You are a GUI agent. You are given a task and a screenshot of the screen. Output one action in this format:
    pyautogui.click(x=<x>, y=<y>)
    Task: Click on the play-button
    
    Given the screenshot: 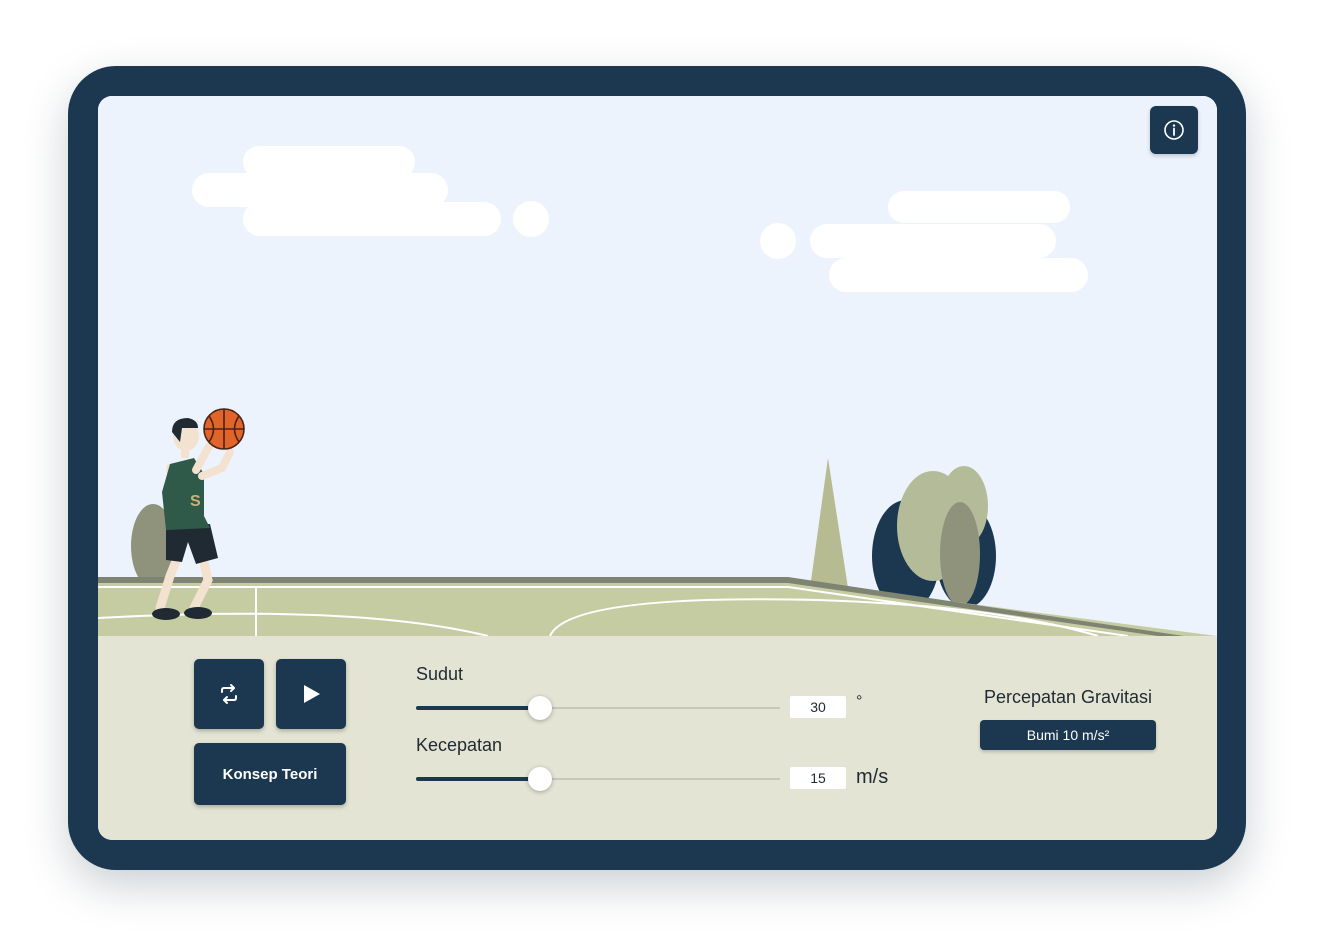 What is the action you would take?
    pyautogui.click(x=311, y=694)
    